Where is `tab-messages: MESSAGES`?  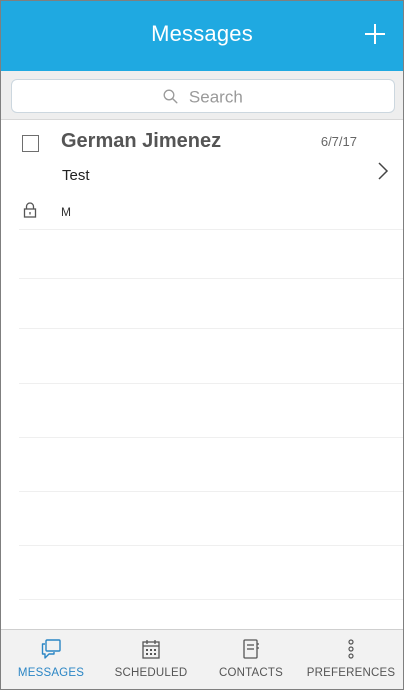 tab-messages: MESSAGES is located at coordinates (51, 659).